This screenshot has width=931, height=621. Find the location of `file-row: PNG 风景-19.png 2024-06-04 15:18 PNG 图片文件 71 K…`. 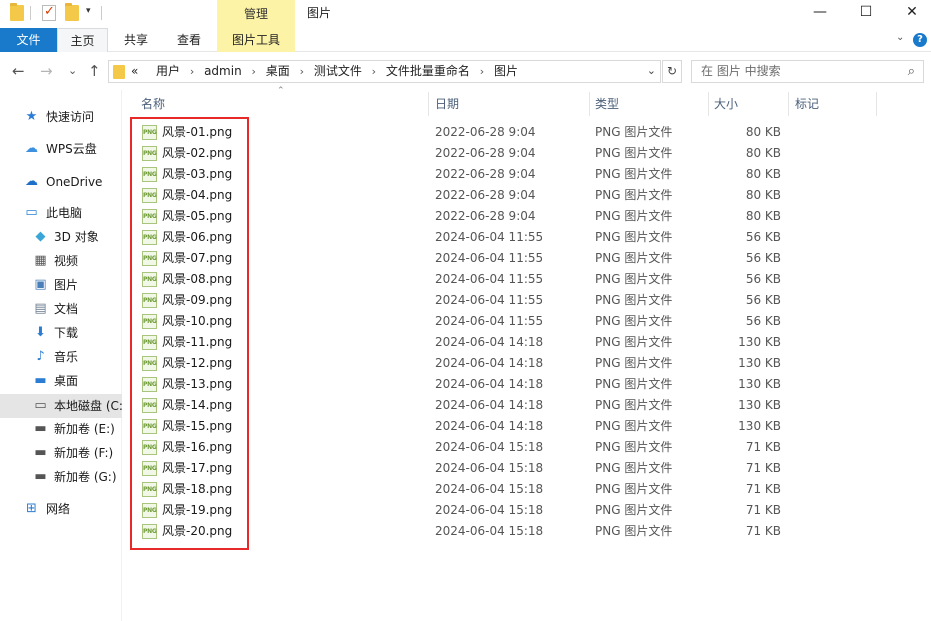

file-row: PNG 风景-19.png 2024-06-04 15:18 PNG 图片文件 71 K… is located at coordinates (530, 510).